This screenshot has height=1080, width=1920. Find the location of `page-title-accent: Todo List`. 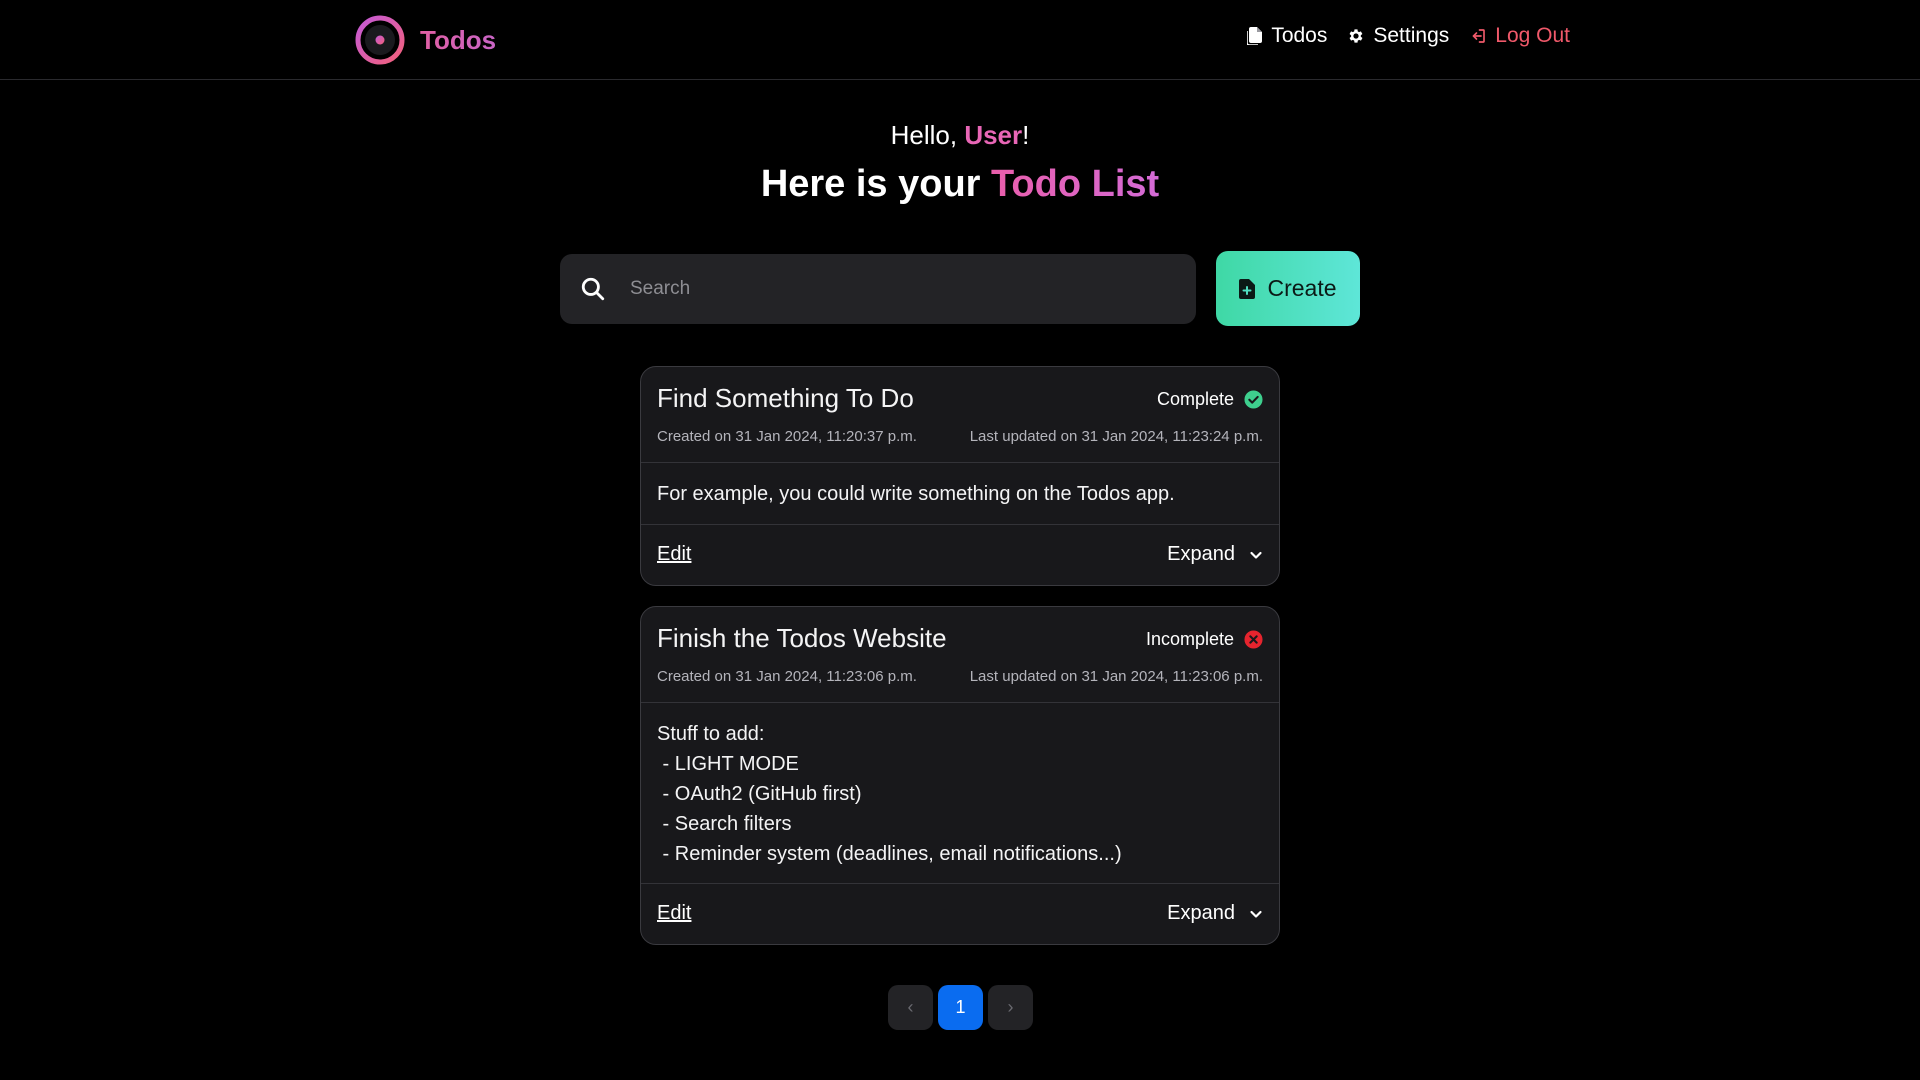

page-title-accent: Todo List is located at coordinates (1075, 184).